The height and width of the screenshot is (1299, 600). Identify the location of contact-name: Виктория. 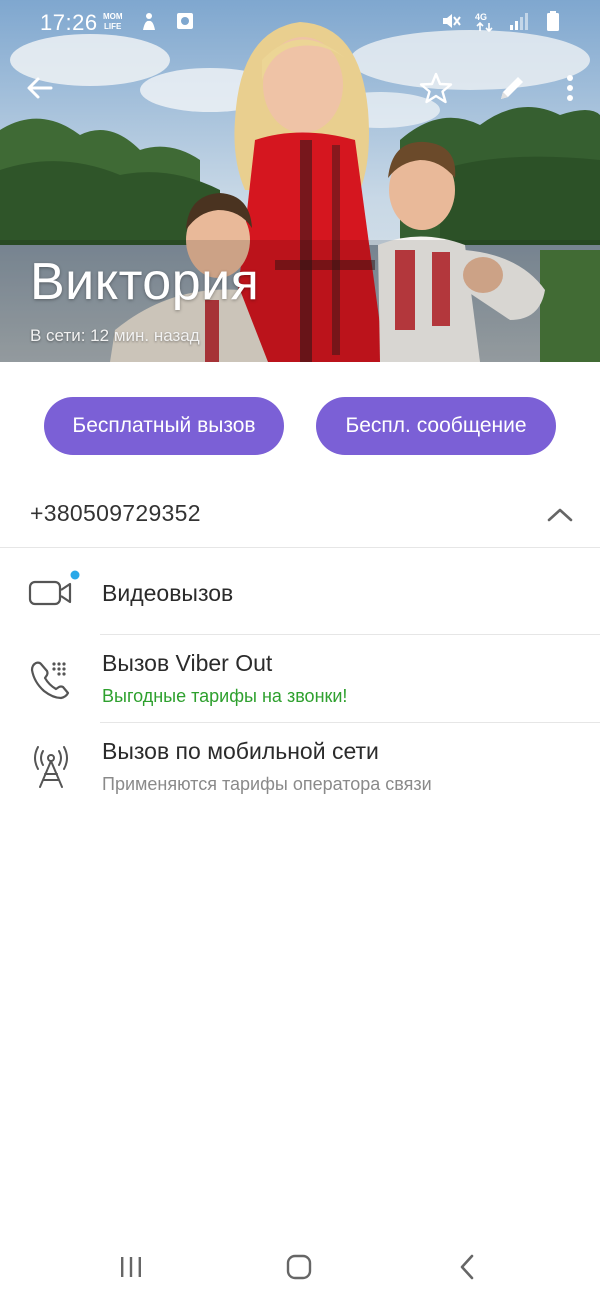
(145, 282).